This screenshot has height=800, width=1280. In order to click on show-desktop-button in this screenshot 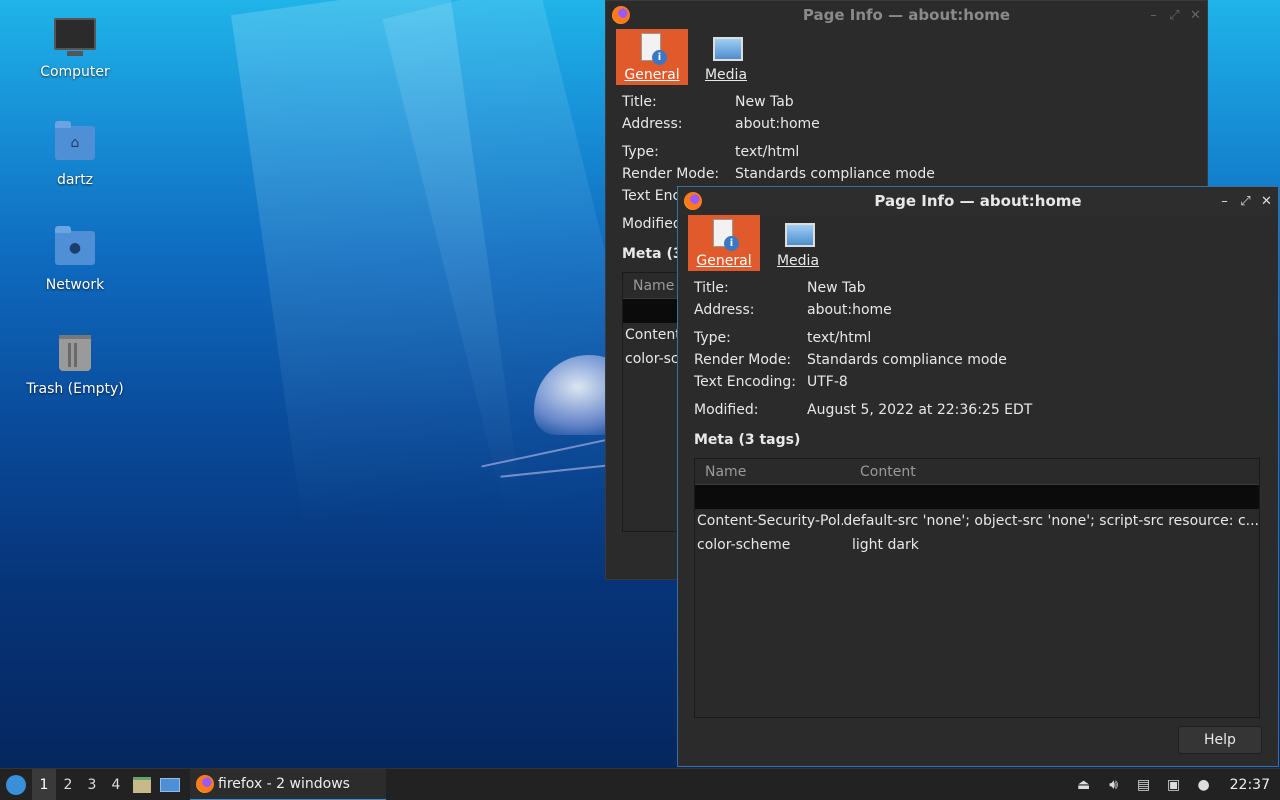, I will do `click(170, 784)`.